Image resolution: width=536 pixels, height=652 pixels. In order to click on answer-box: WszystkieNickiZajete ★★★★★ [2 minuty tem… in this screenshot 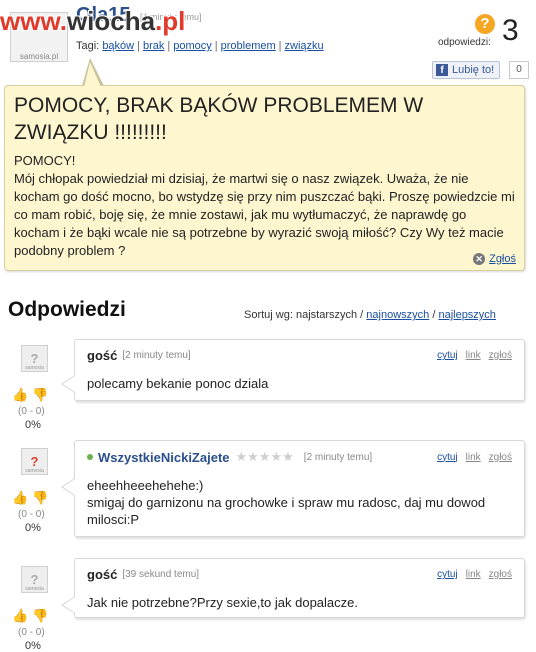, I will do `click(299, 488)`.